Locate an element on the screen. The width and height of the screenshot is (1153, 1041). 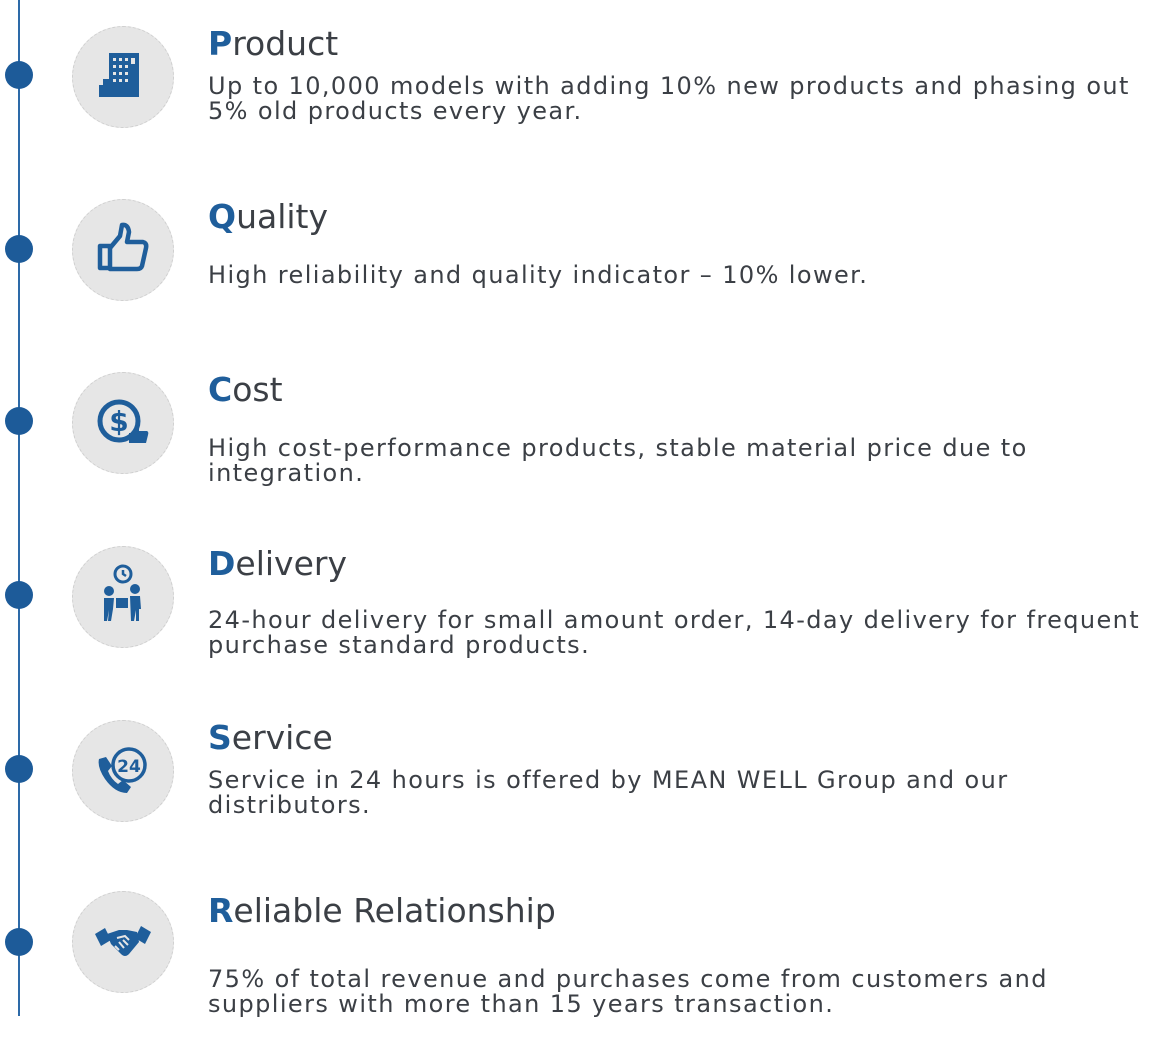
icon-badge: $ is located at coordinates (123, 423).